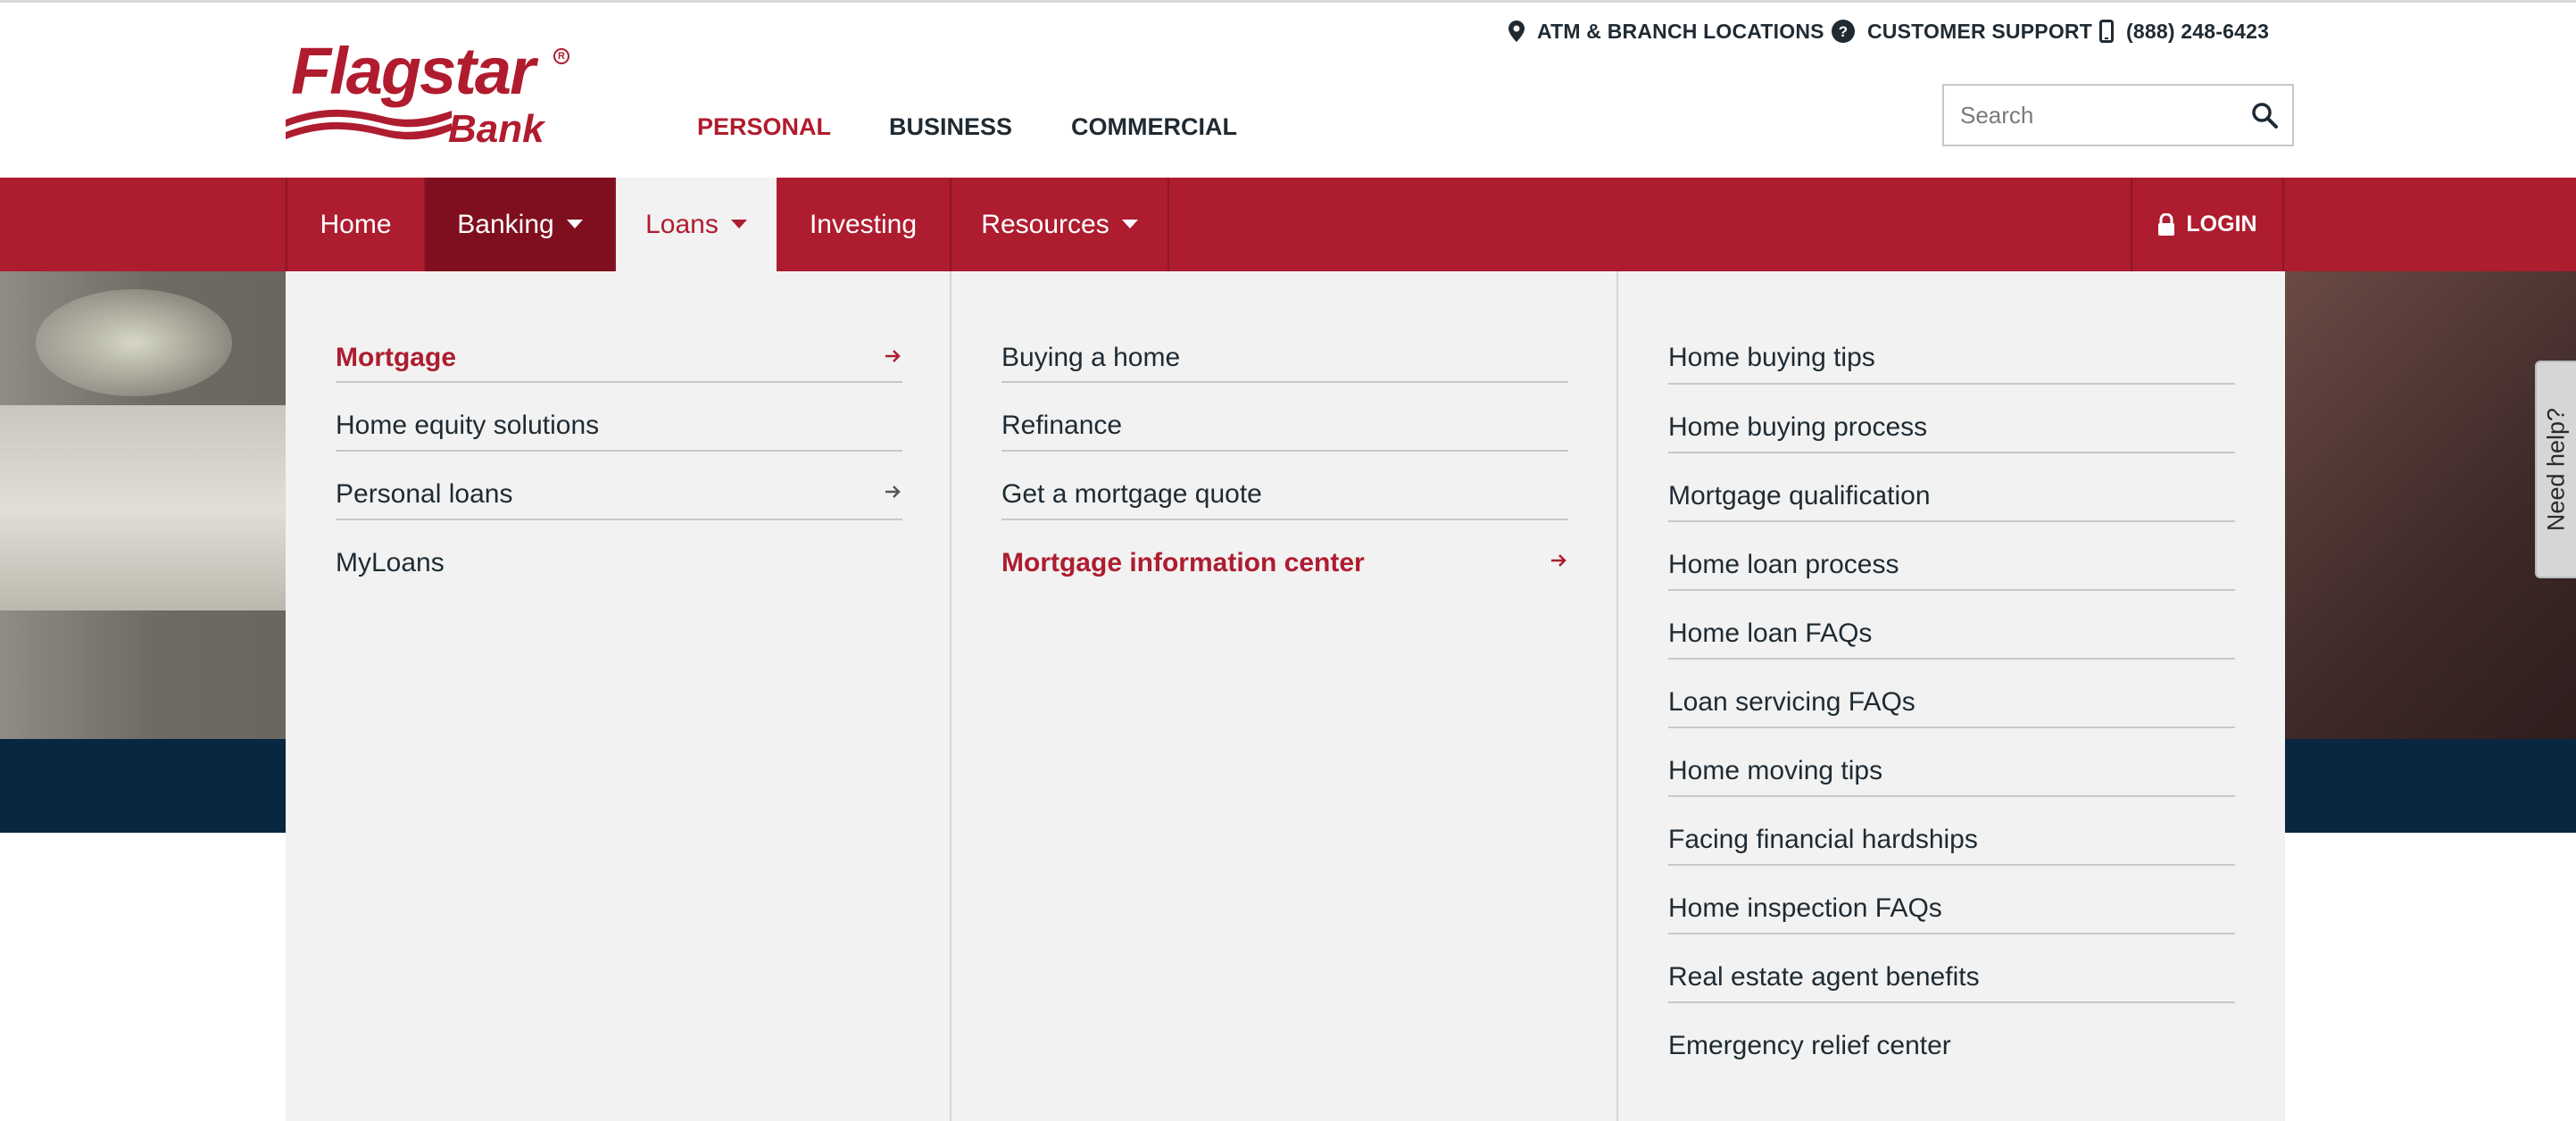 Image resolution: width=2576 pixels, height=1121 pixels. I want to click on nav-resources-label: Resources, so click(1045, 224).